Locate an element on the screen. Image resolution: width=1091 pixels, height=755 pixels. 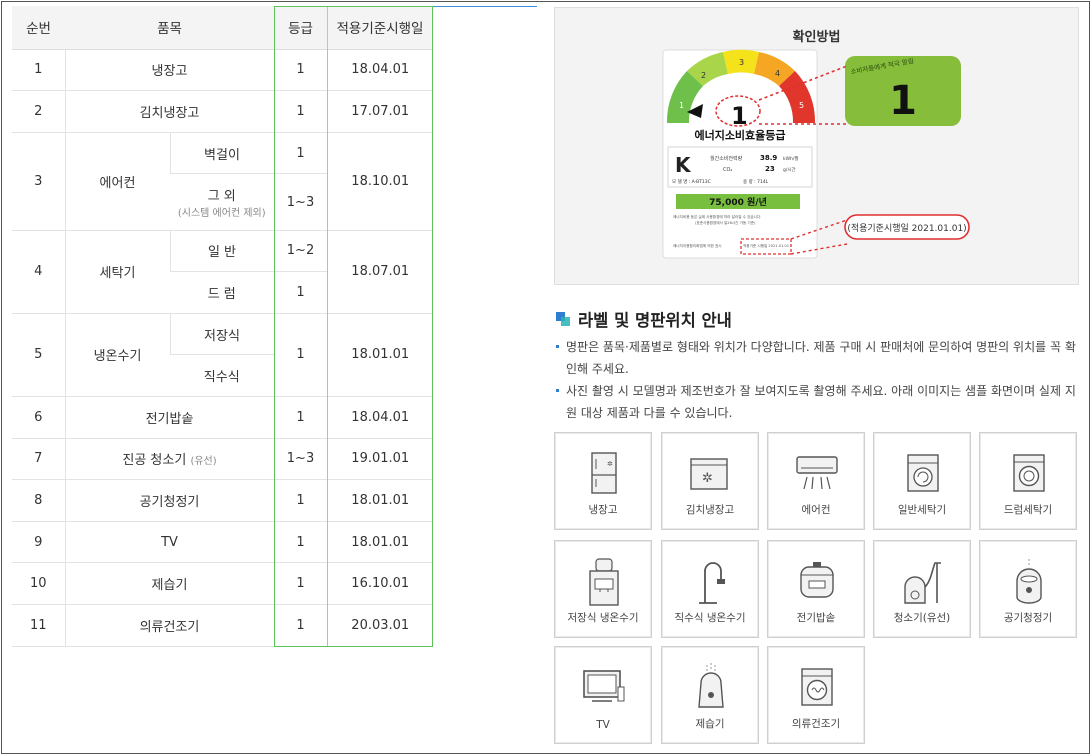
card-kimchi-fridge: ✲ 김치냉장고 is located at coordinates (710, 481).